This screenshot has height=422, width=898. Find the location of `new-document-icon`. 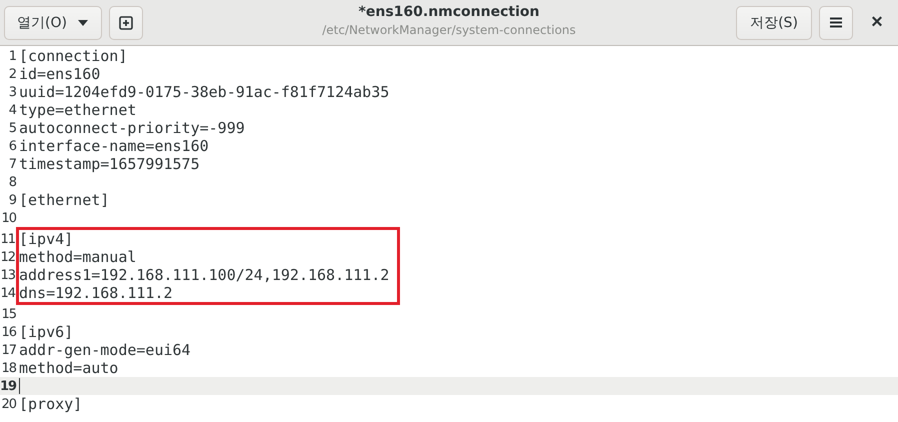

new-document-icon is located at coordinates (126, 23).